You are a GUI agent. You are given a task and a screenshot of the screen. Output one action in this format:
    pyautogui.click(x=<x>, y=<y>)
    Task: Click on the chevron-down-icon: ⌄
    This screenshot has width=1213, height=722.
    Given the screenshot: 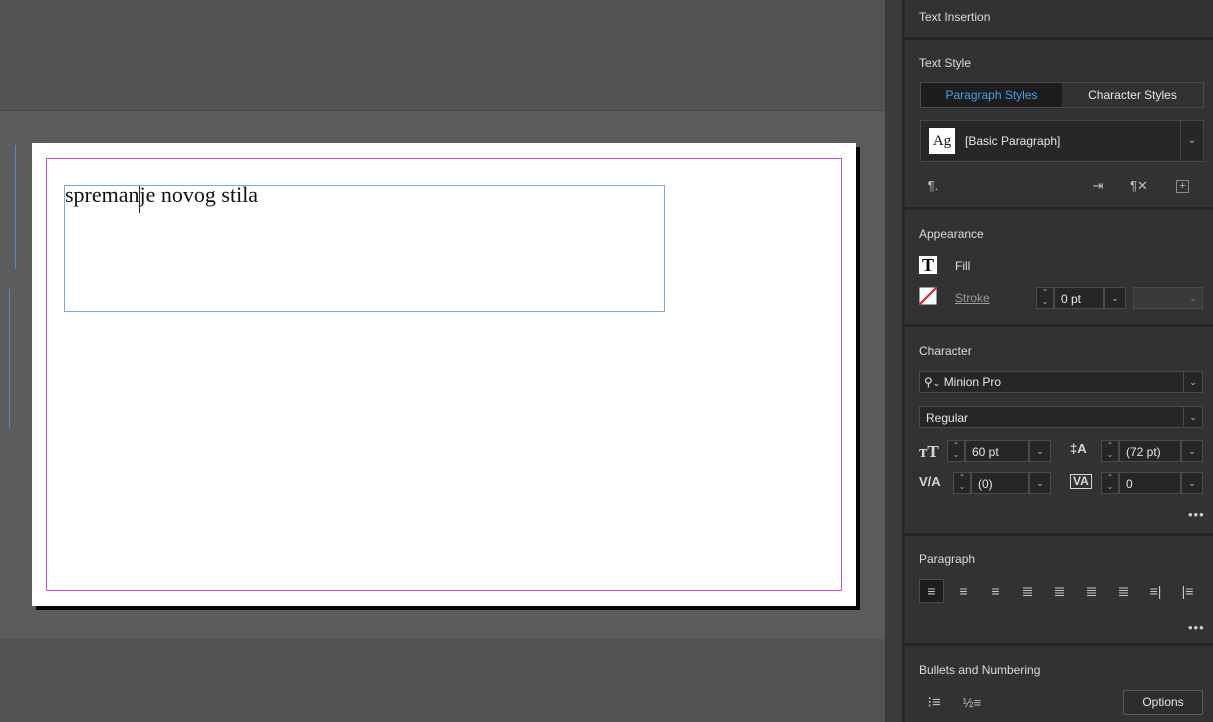 What is the action you would take?
    pyautogui.click(x=1191, y=141)
    